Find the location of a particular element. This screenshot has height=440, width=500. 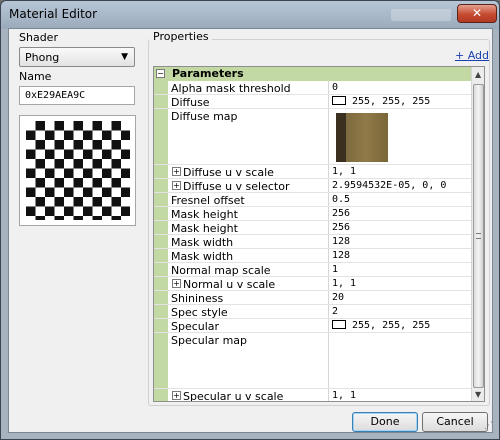

property-name: Shininess is located at coordinates (197, 298).